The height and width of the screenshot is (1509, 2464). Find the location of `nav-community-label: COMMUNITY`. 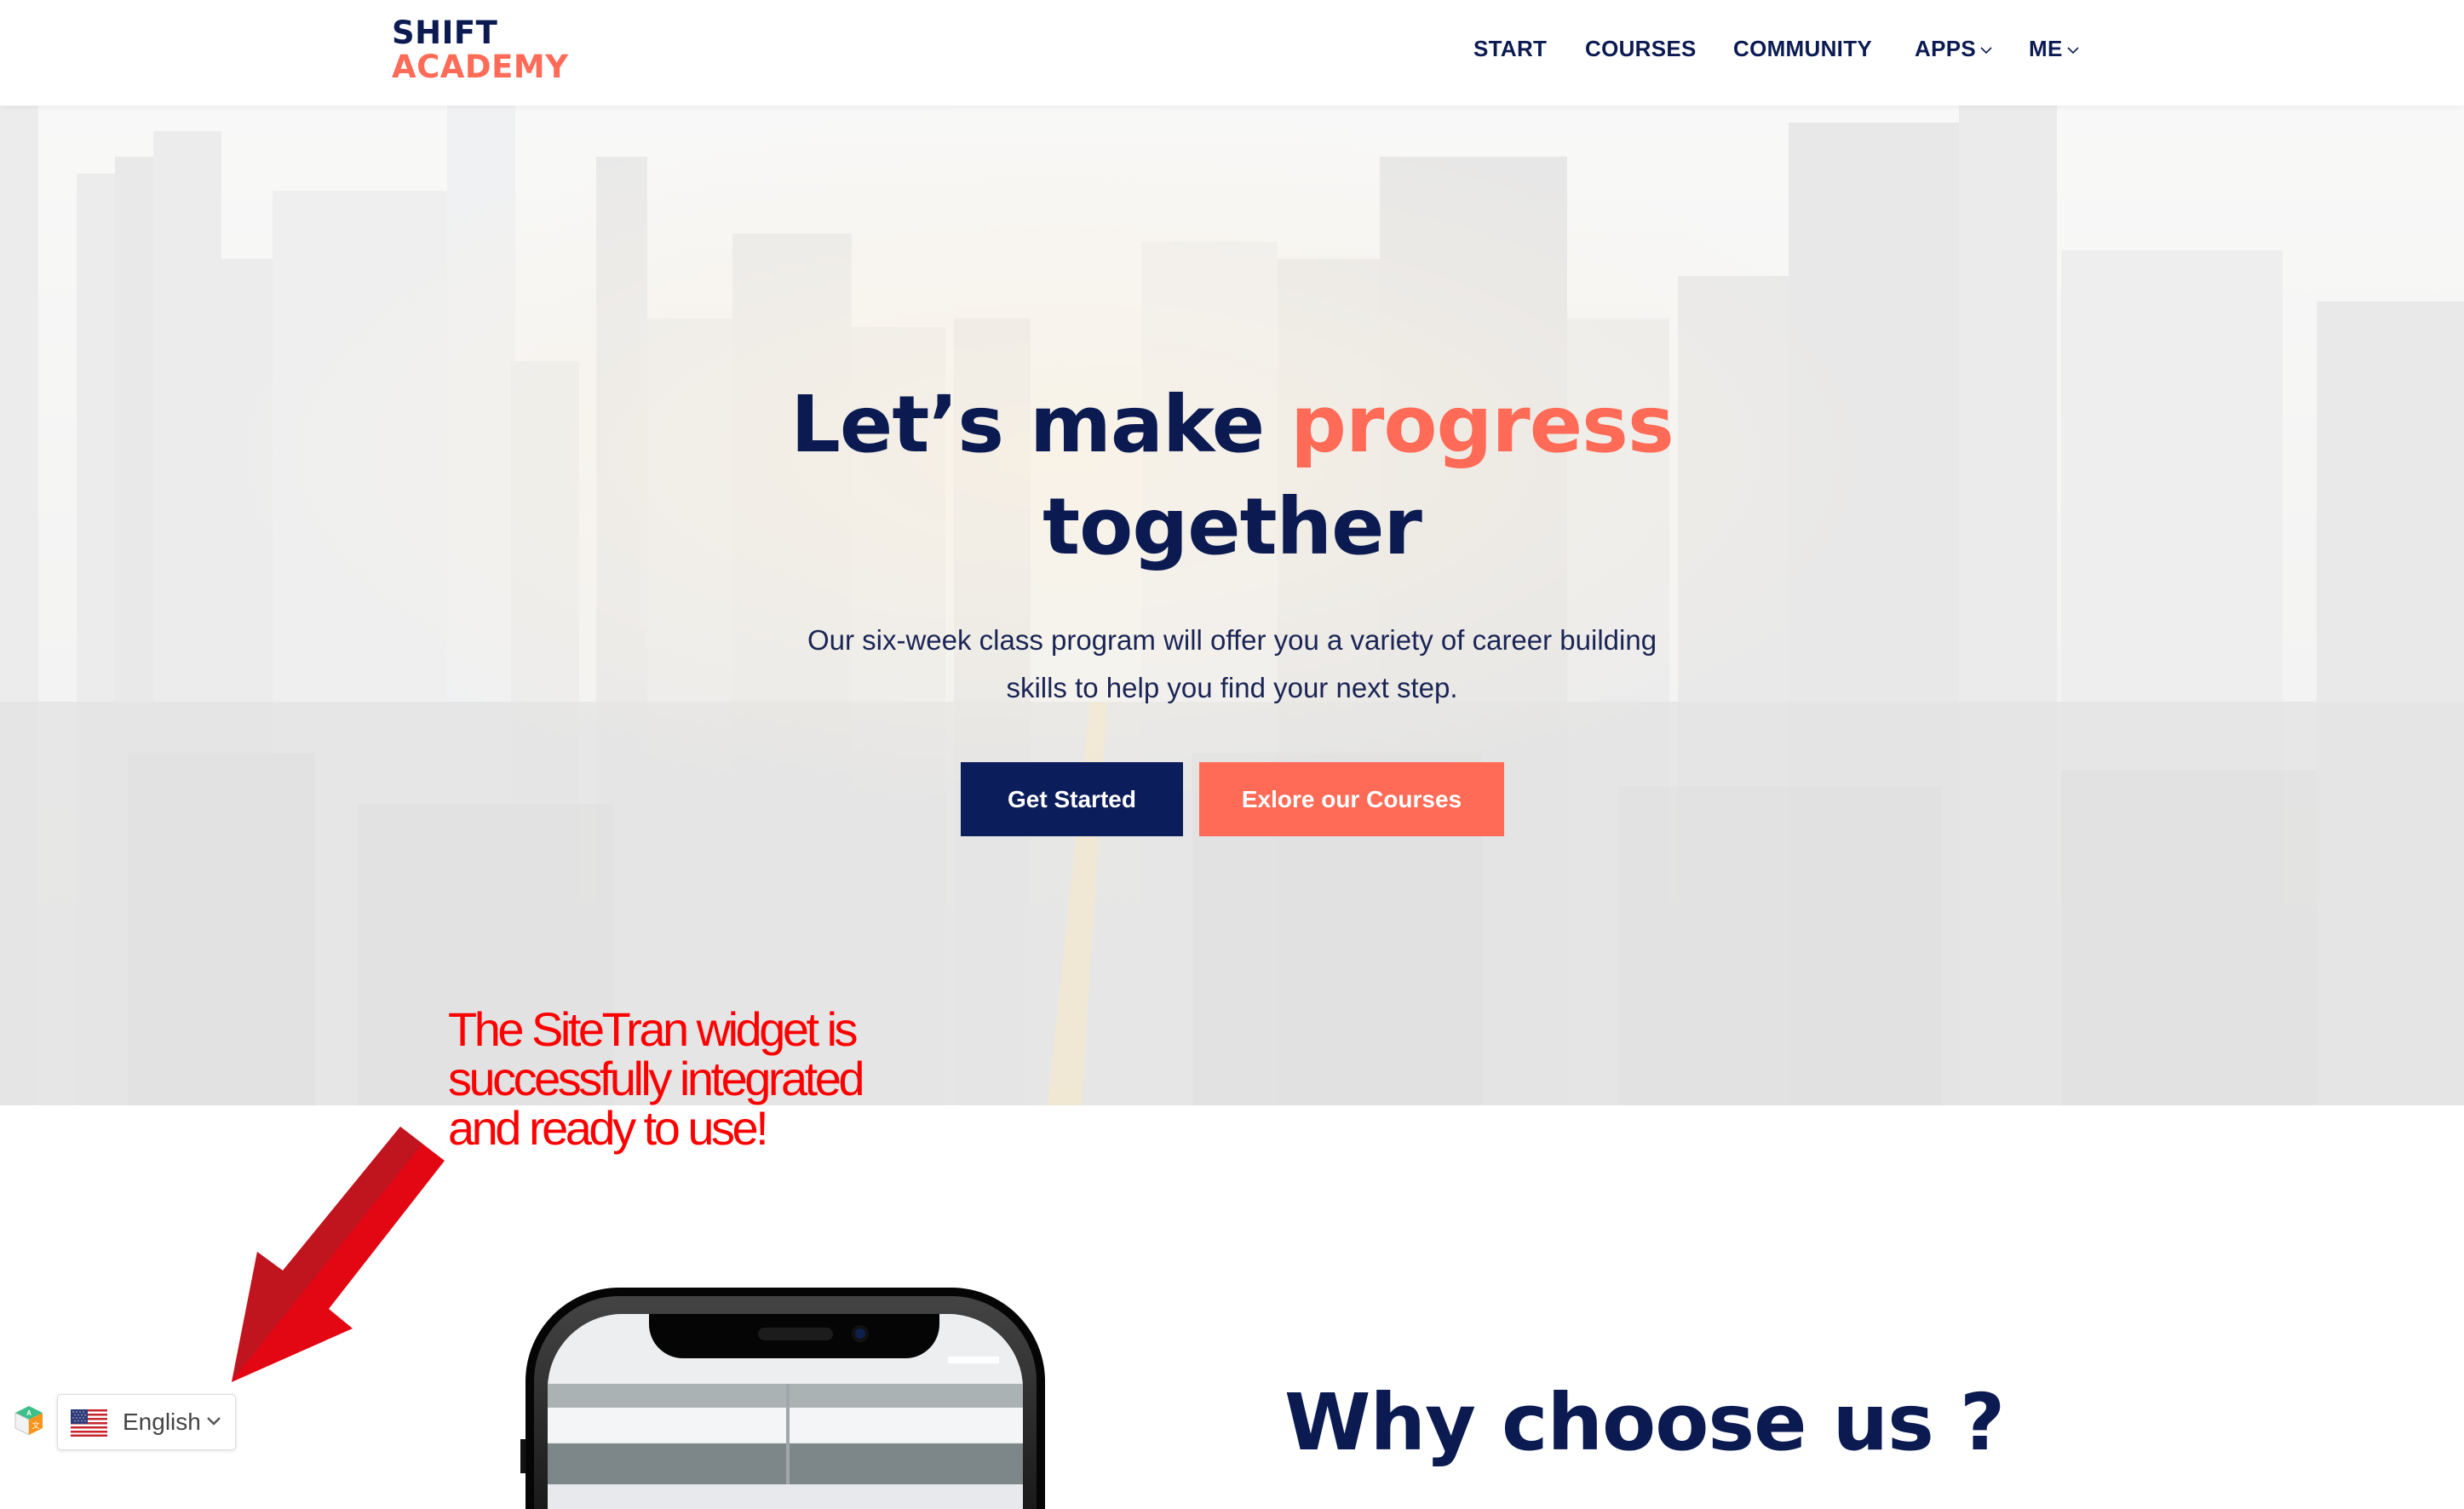

nav-community-label: COMMUNITY is located at coordinates (1803, 48).